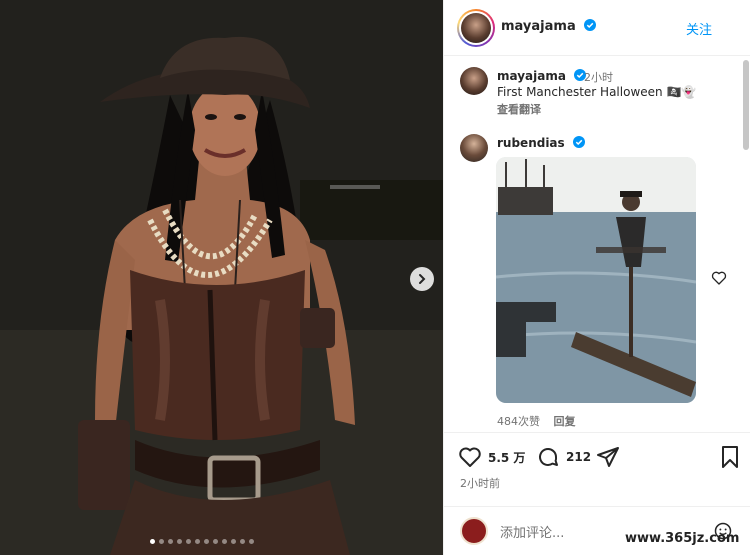 The width and height of the screenshot is (750, 555). Describe the element at coordinates (531, 143) in the screenshot. I see `commenter-username: rubendias` at that location.